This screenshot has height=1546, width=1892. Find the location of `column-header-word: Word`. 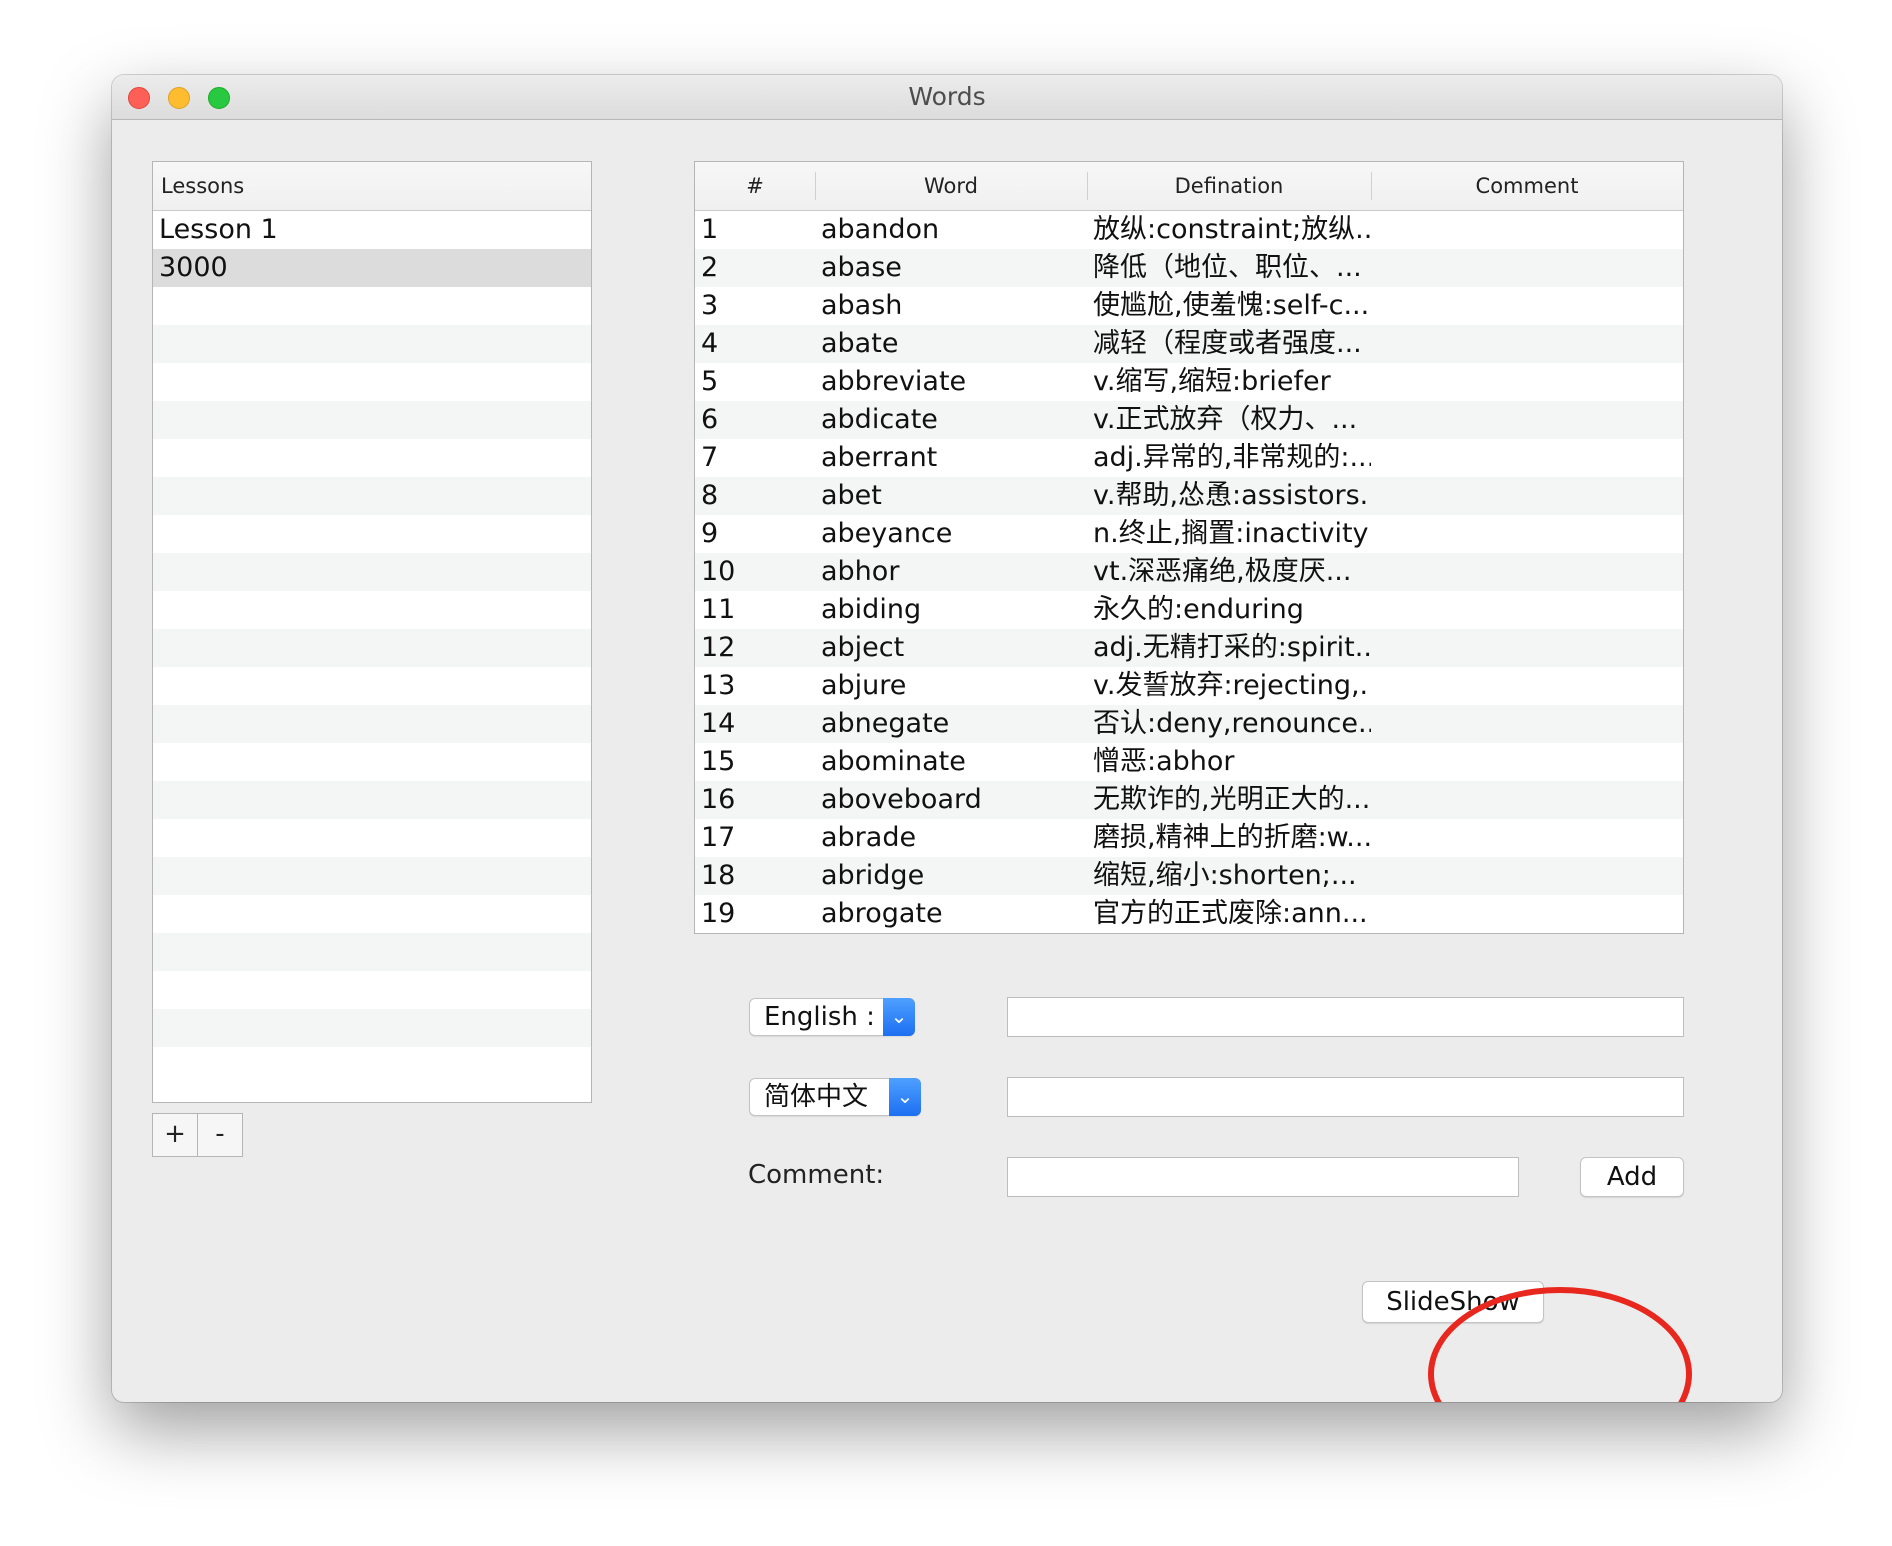

column-header-word: Word is located at coordinates (951, 186).